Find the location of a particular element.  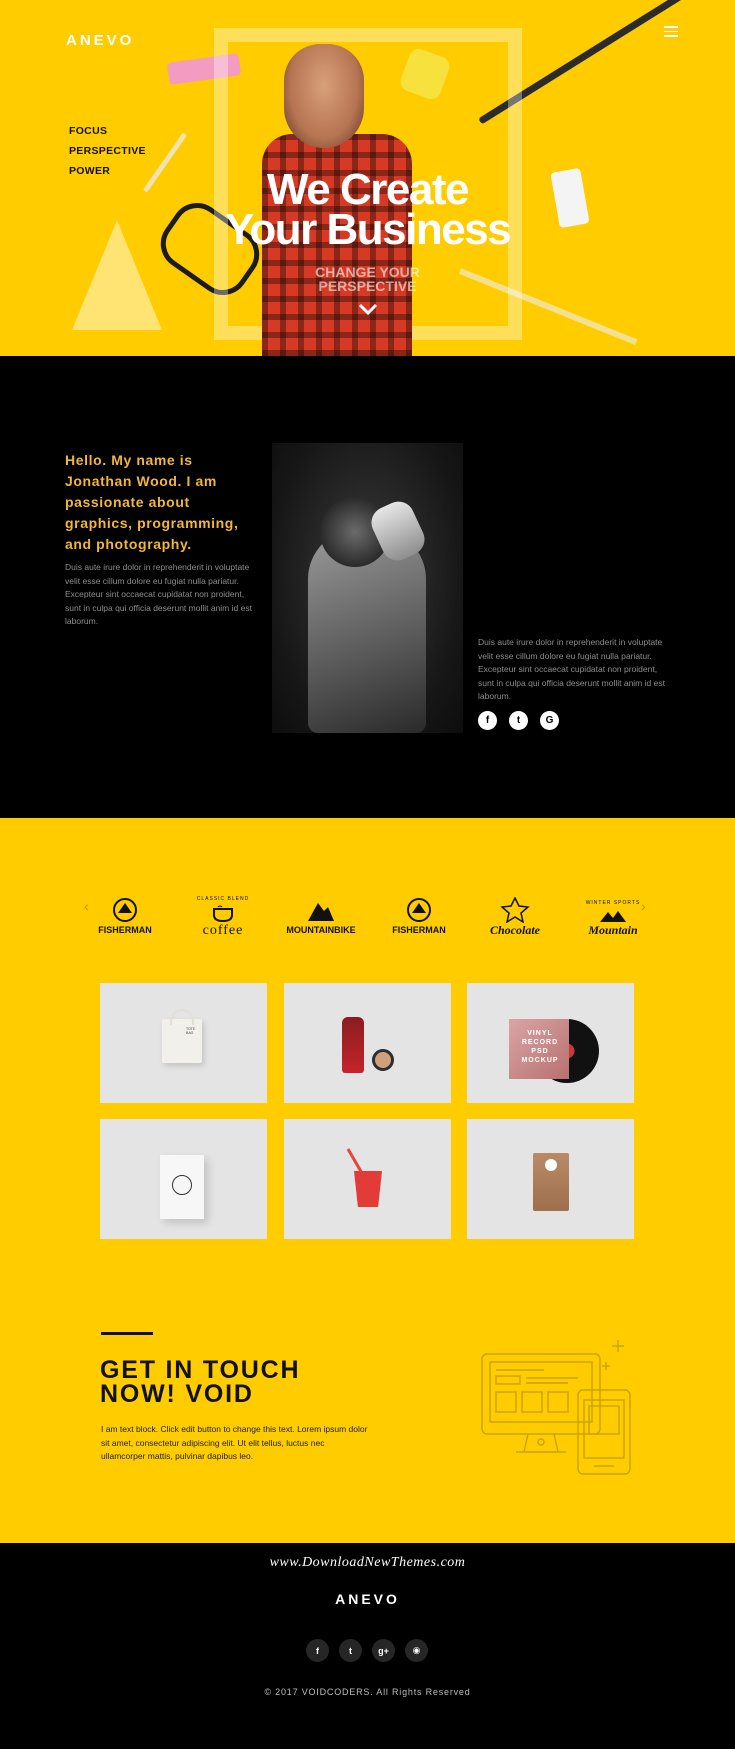

paper-cup-image is located at coordinates (368, 1189).